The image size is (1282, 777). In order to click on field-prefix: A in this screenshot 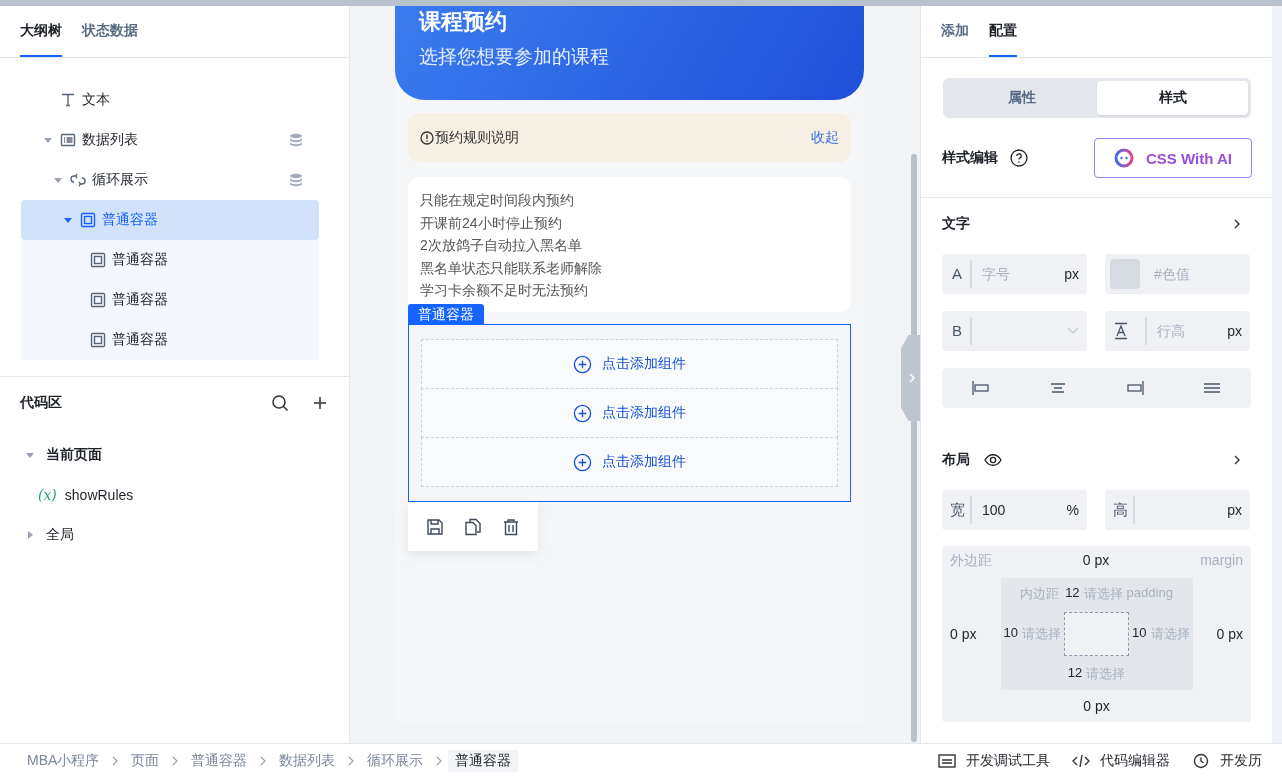, I will do `click(961, 274)`.